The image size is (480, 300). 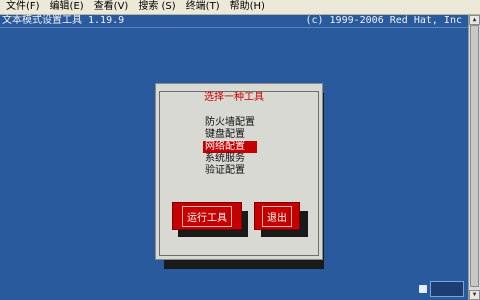 I want to click on corner-logo, so click(x=441, y=289).